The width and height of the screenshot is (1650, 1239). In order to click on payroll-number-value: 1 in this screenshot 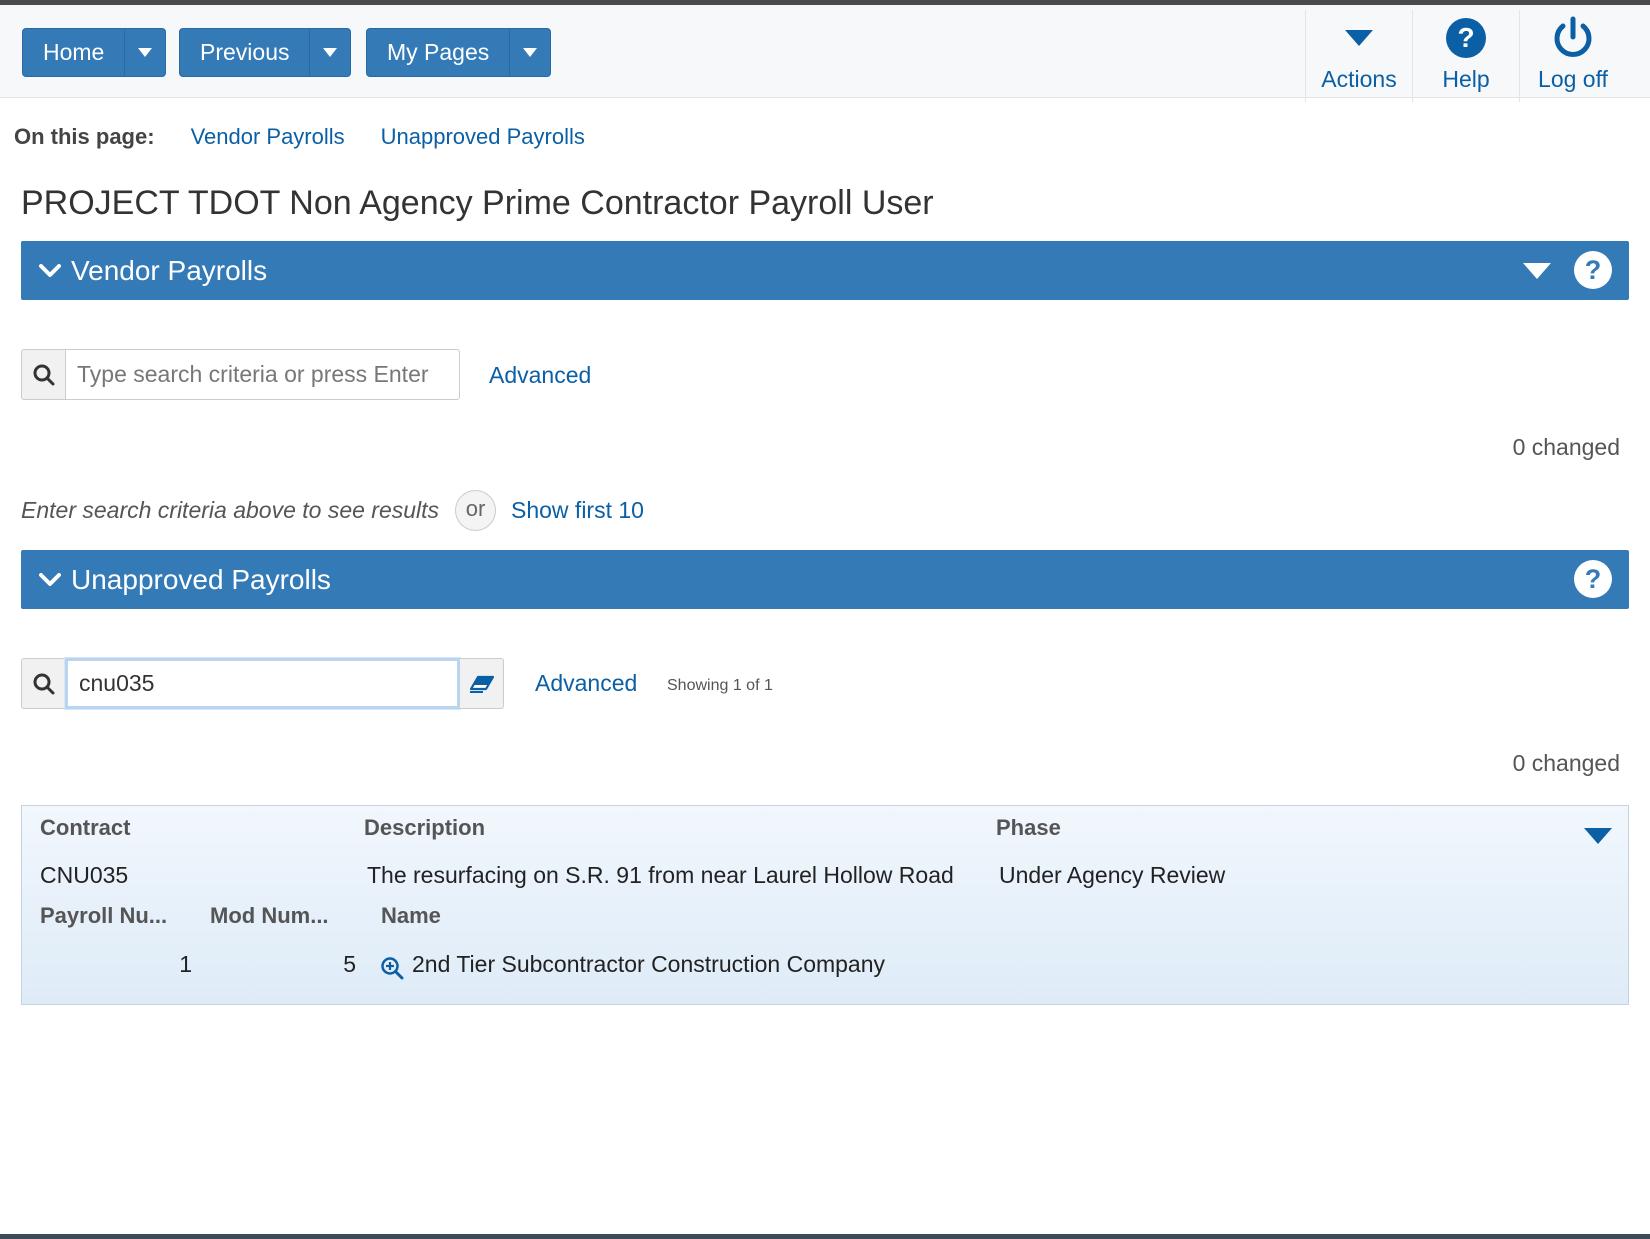, I will do `click(185, 964)`.